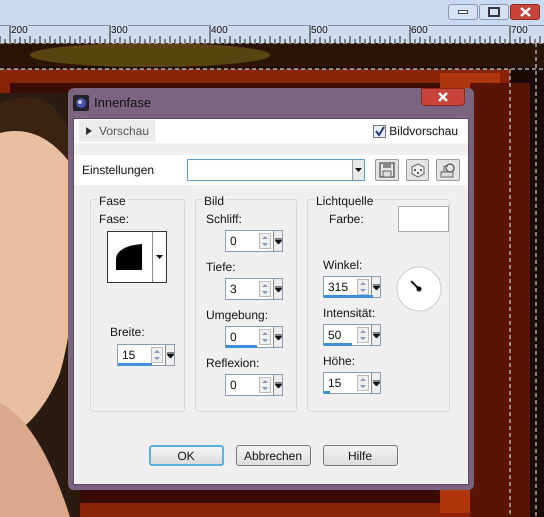 Image resolution: width=544 pixels, height=517 pixels. I want to click on bevel-shape-dropdown, so click(137, 257).